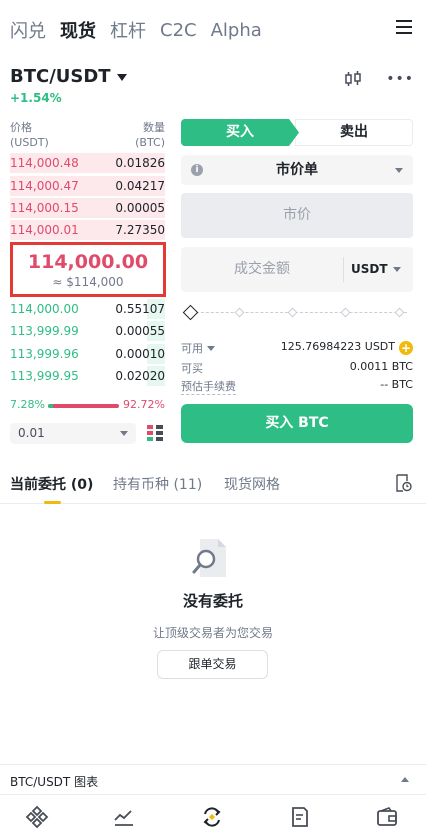  Describe the element at coordinates (157, 484) in the screenshot. I see `tab-holdings: 持有币种 (11)` at that location.